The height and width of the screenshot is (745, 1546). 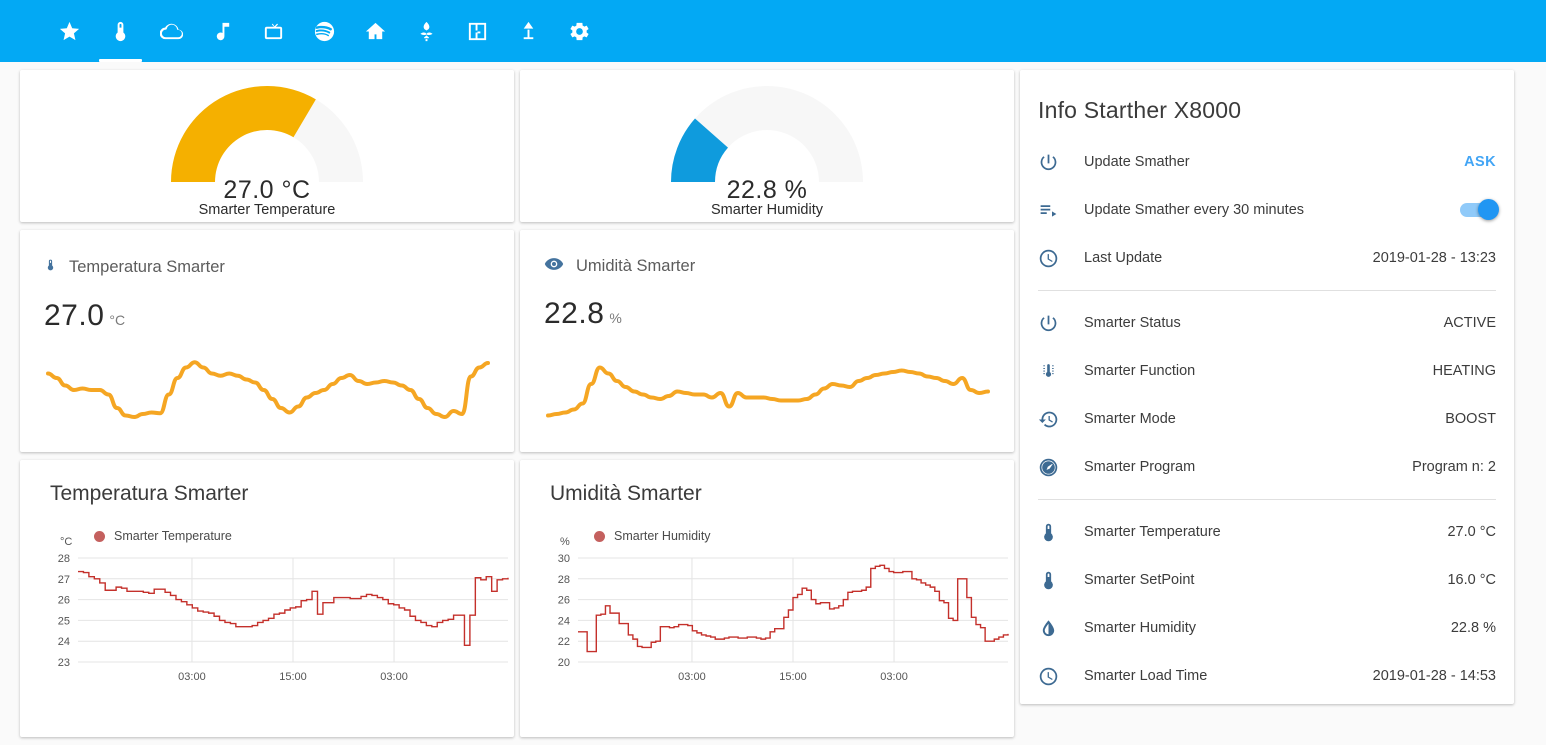 What do you see at coordinates (64, 663) in the screenshot?
I see `y-axis-tick-label: 23` at bounding box center [64, 663].